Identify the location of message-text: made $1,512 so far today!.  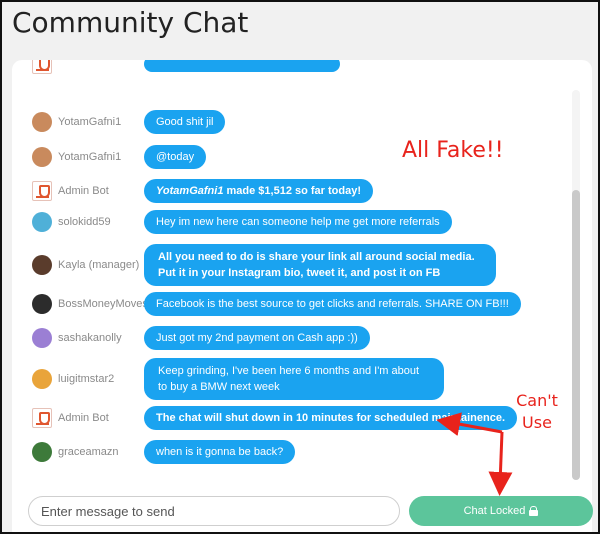
(292, 191).